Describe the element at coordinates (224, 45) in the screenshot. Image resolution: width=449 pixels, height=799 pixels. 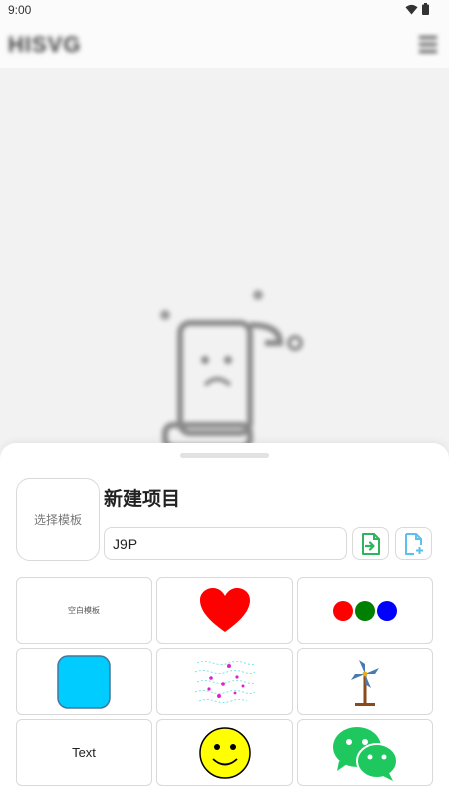
I see `app-bar: HISVG` at that location.